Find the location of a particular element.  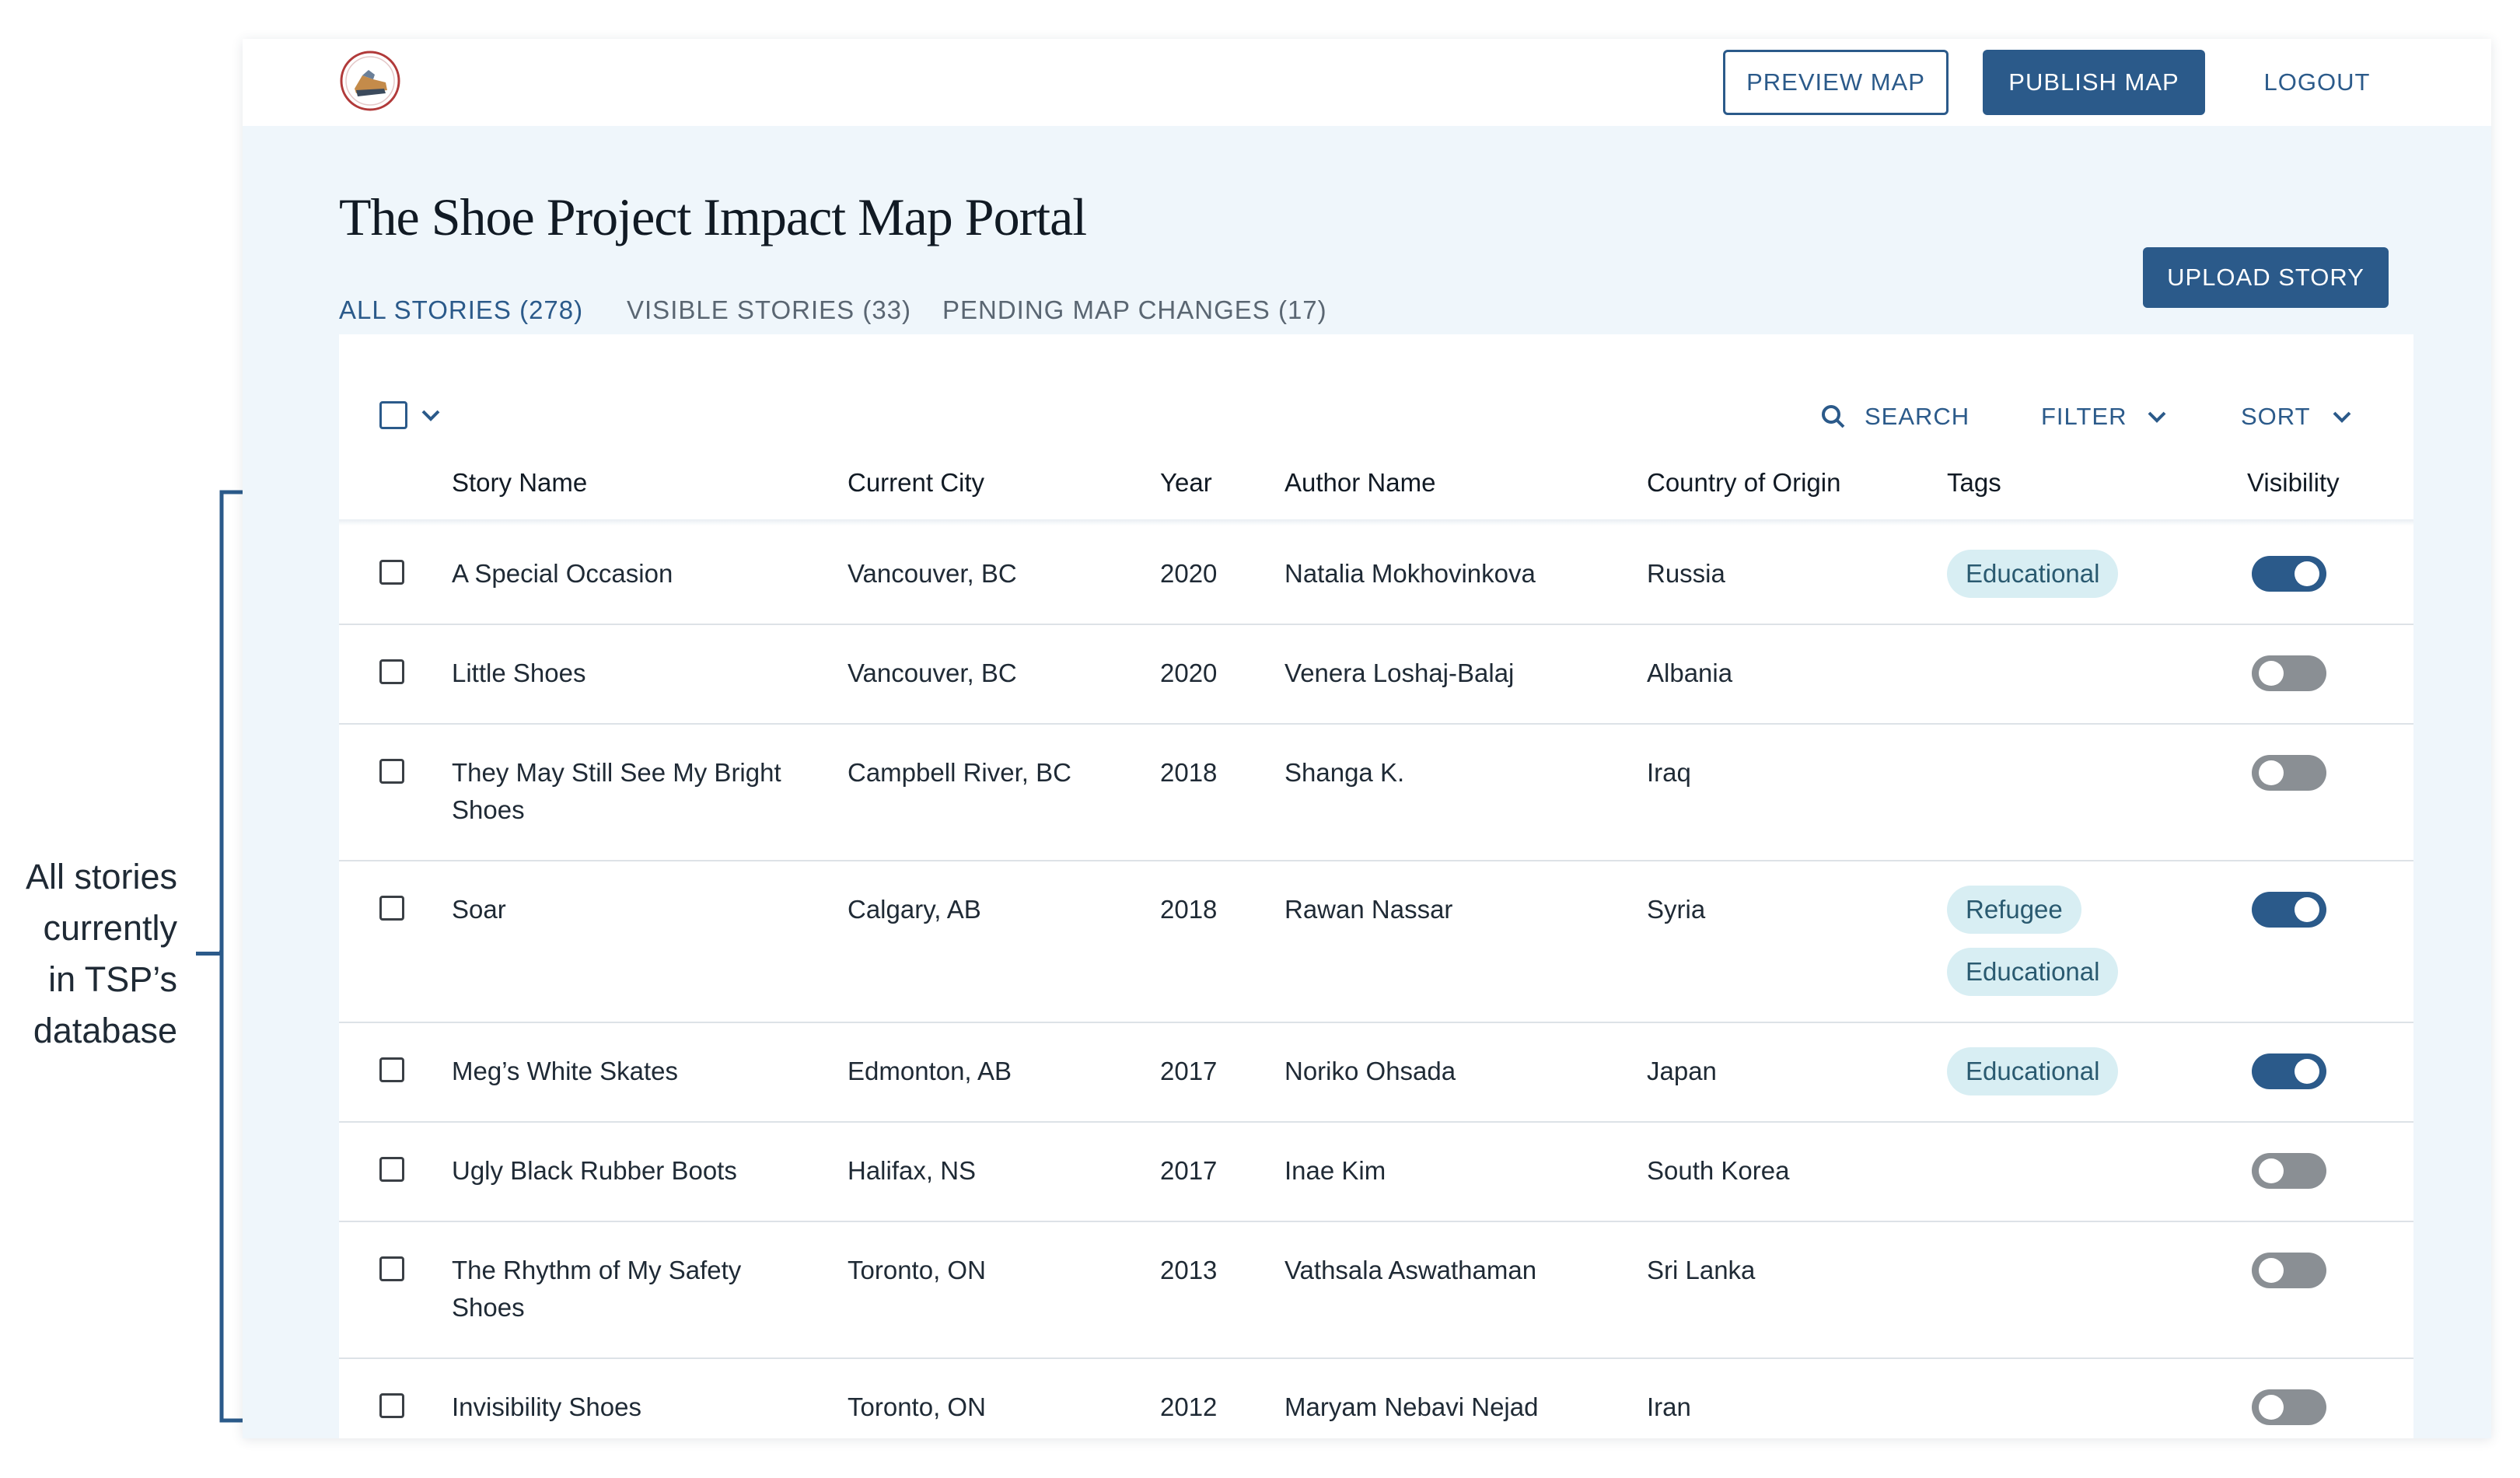

story-name: A Special Occasion is located at coordinates (634, 574).